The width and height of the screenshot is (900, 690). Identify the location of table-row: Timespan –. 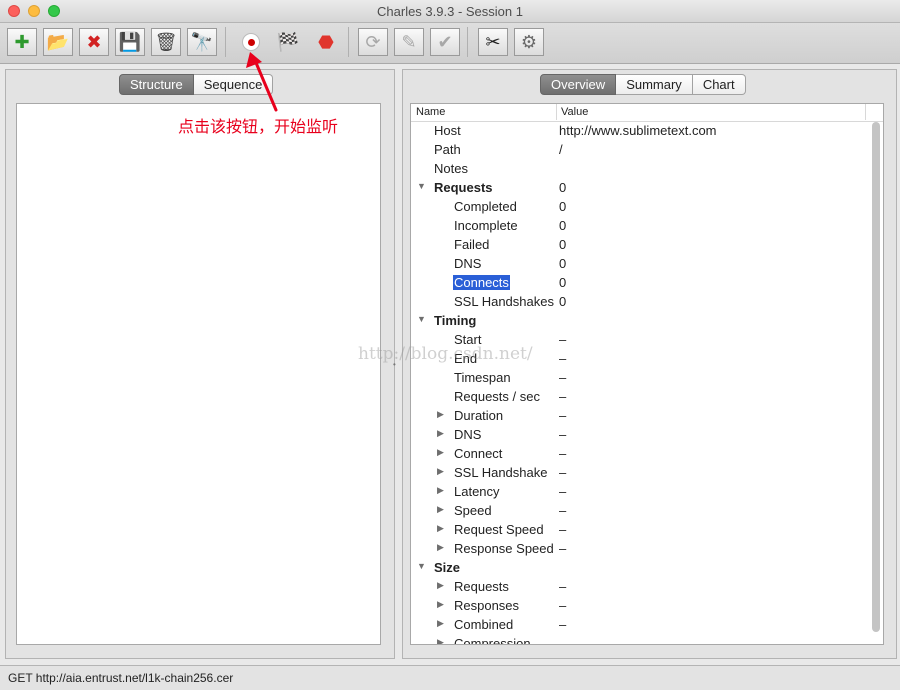
(638, 377).